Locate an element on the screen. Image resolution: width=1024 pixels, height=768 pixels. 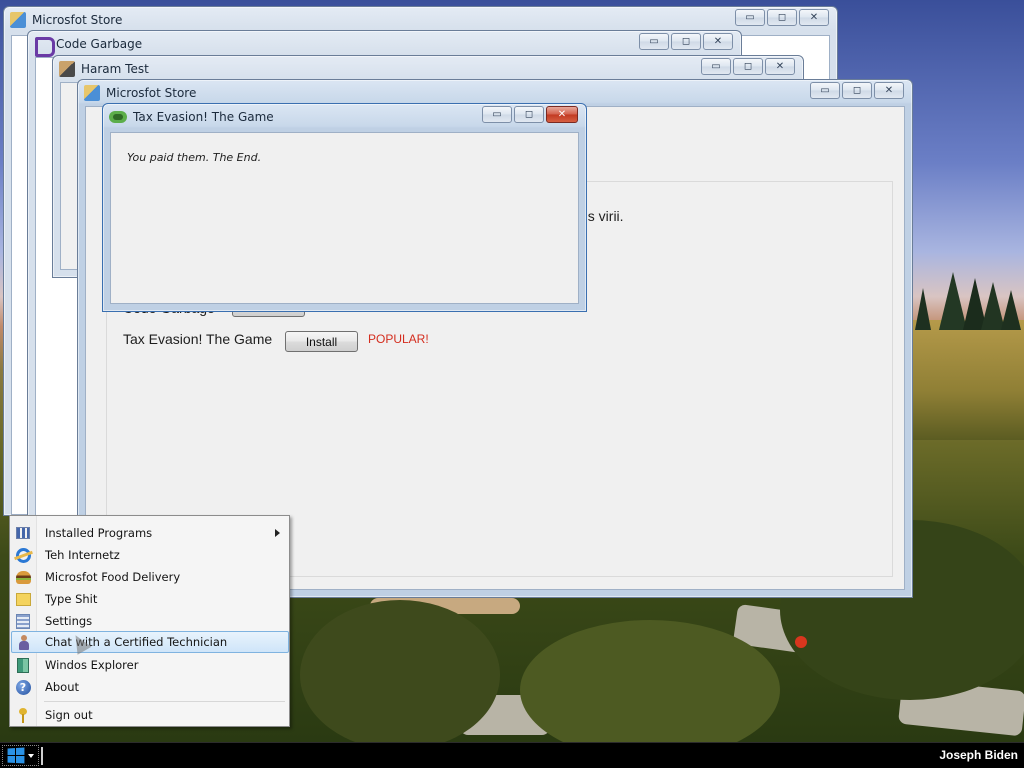
menu-item-label: Settings is located at coordinates (69, 621).